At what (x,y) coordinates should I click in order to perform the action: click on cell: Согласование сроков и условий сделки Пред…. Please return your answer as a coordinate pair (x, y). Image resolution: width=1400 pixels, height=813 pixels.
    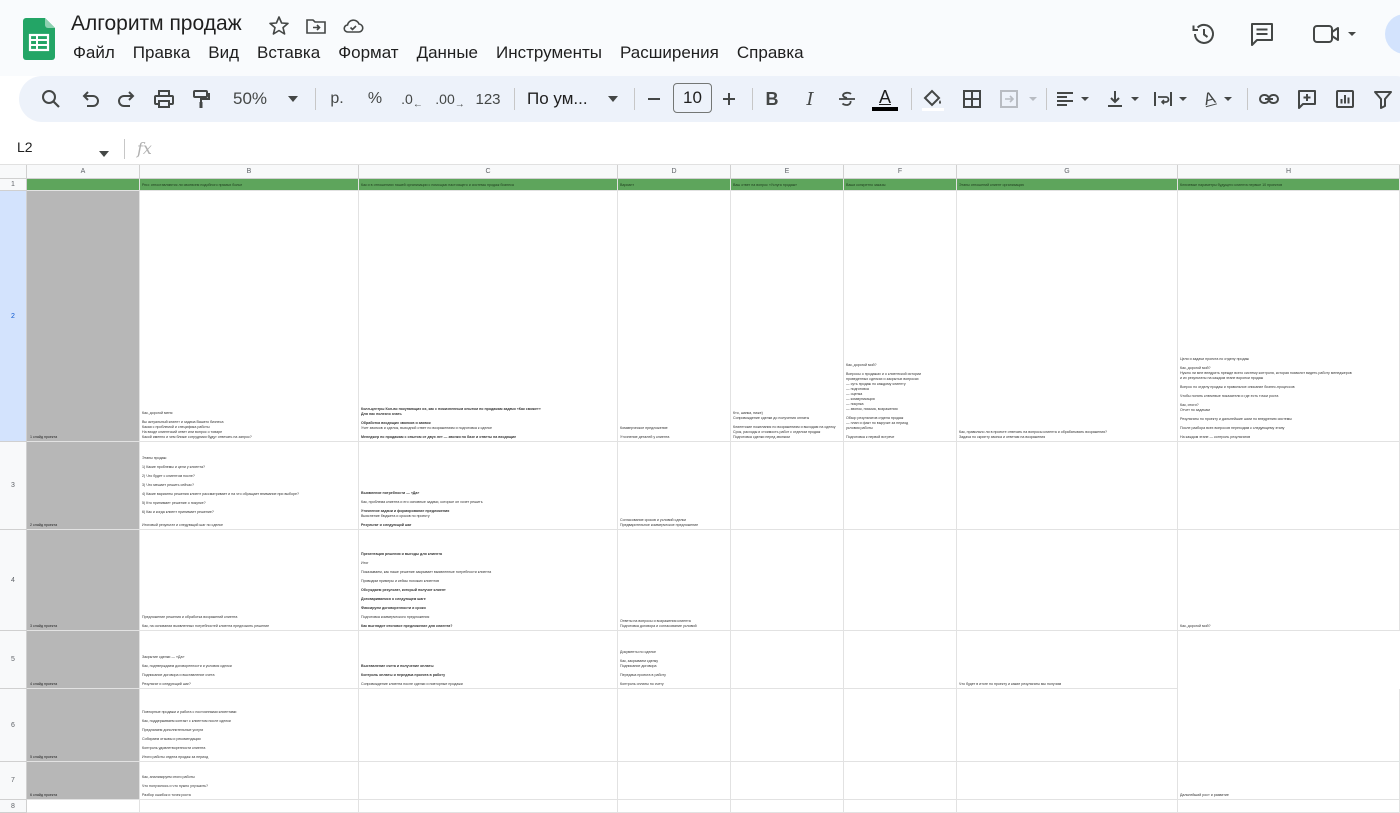
    Looking at the image, I should click on (674, 486).